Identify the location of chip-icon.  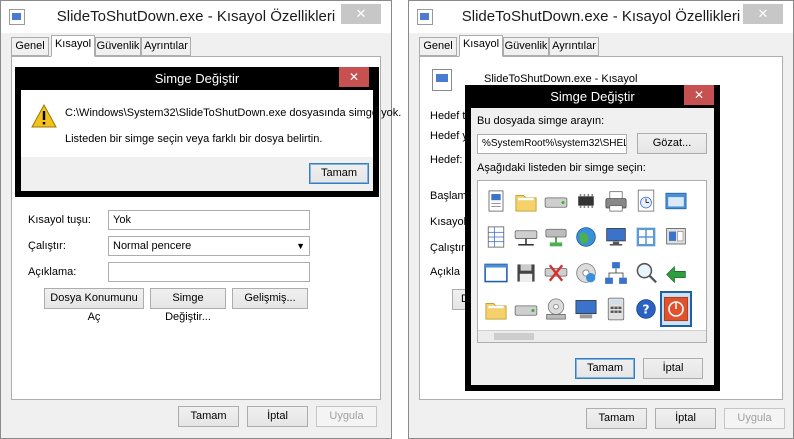
(586, 201).